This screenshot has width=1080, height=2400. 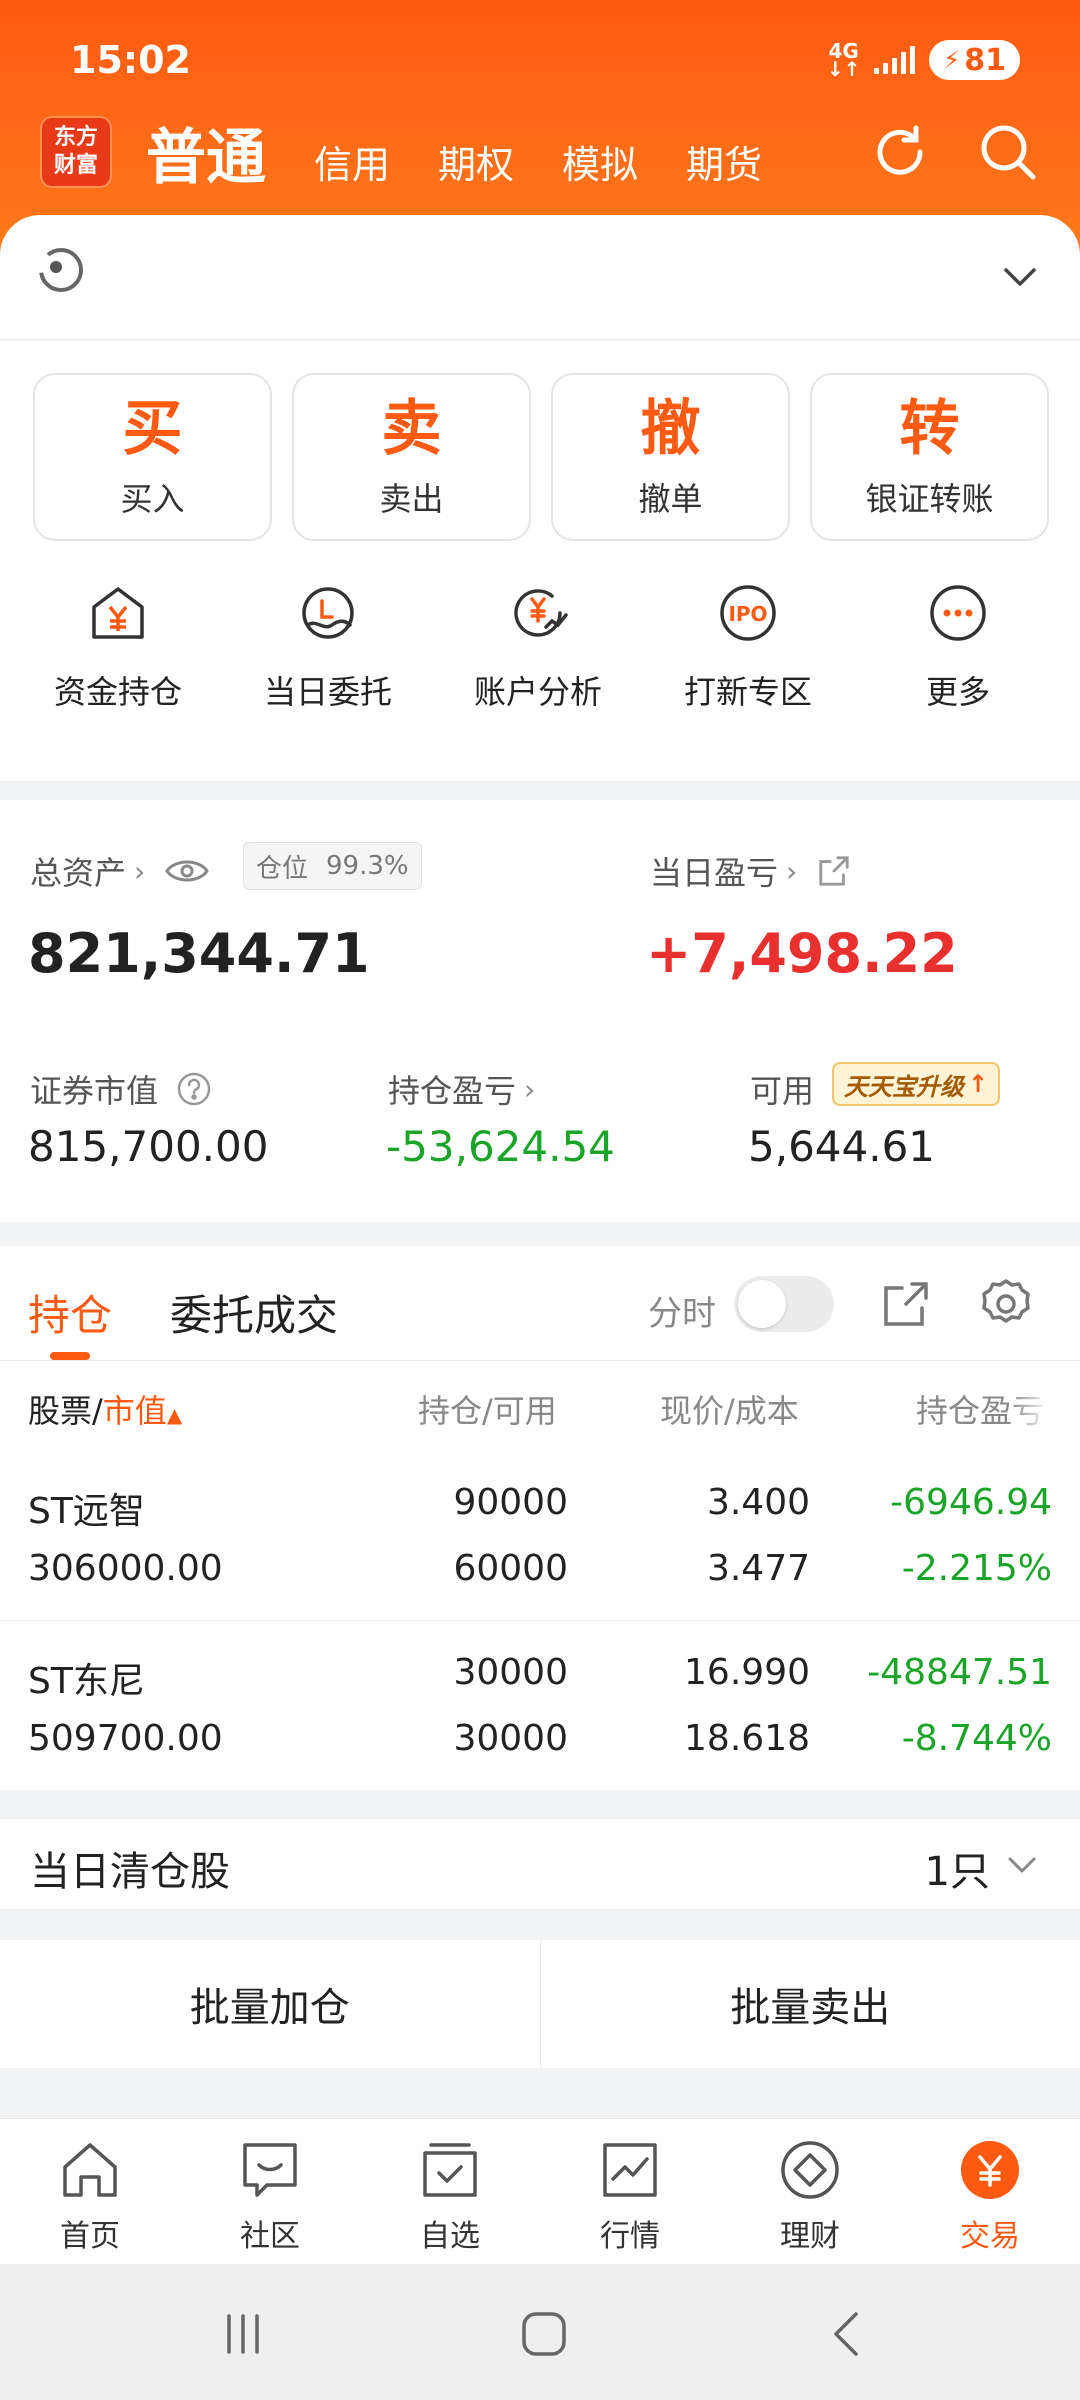 What do you see at coordinates (540, 1303) in the screenshot?
I see `holdings-tabs: 持仓 委托成交 分时` at bounding box center [540, 1303].